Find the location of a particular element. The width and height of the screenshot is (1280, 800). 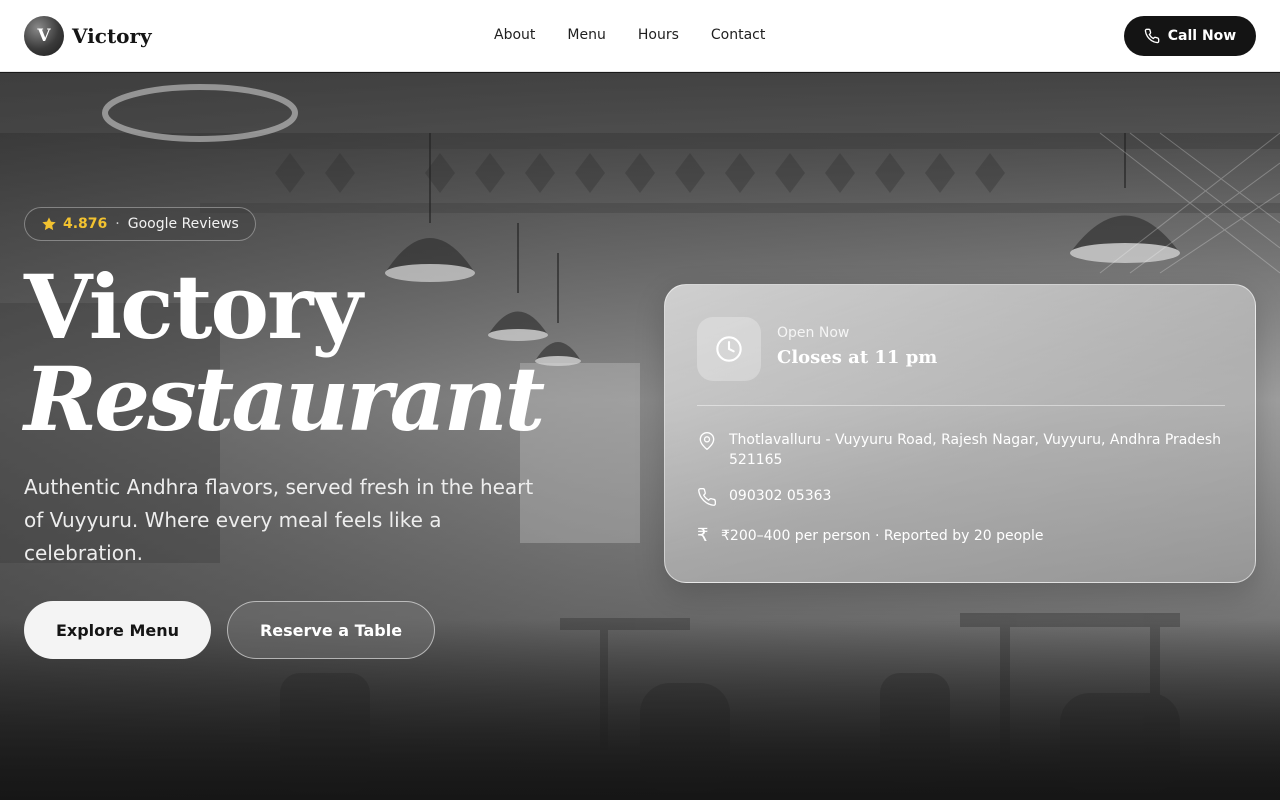

rating-badge: 4.876 · Google Reviews is located at coordinates (140, 224).